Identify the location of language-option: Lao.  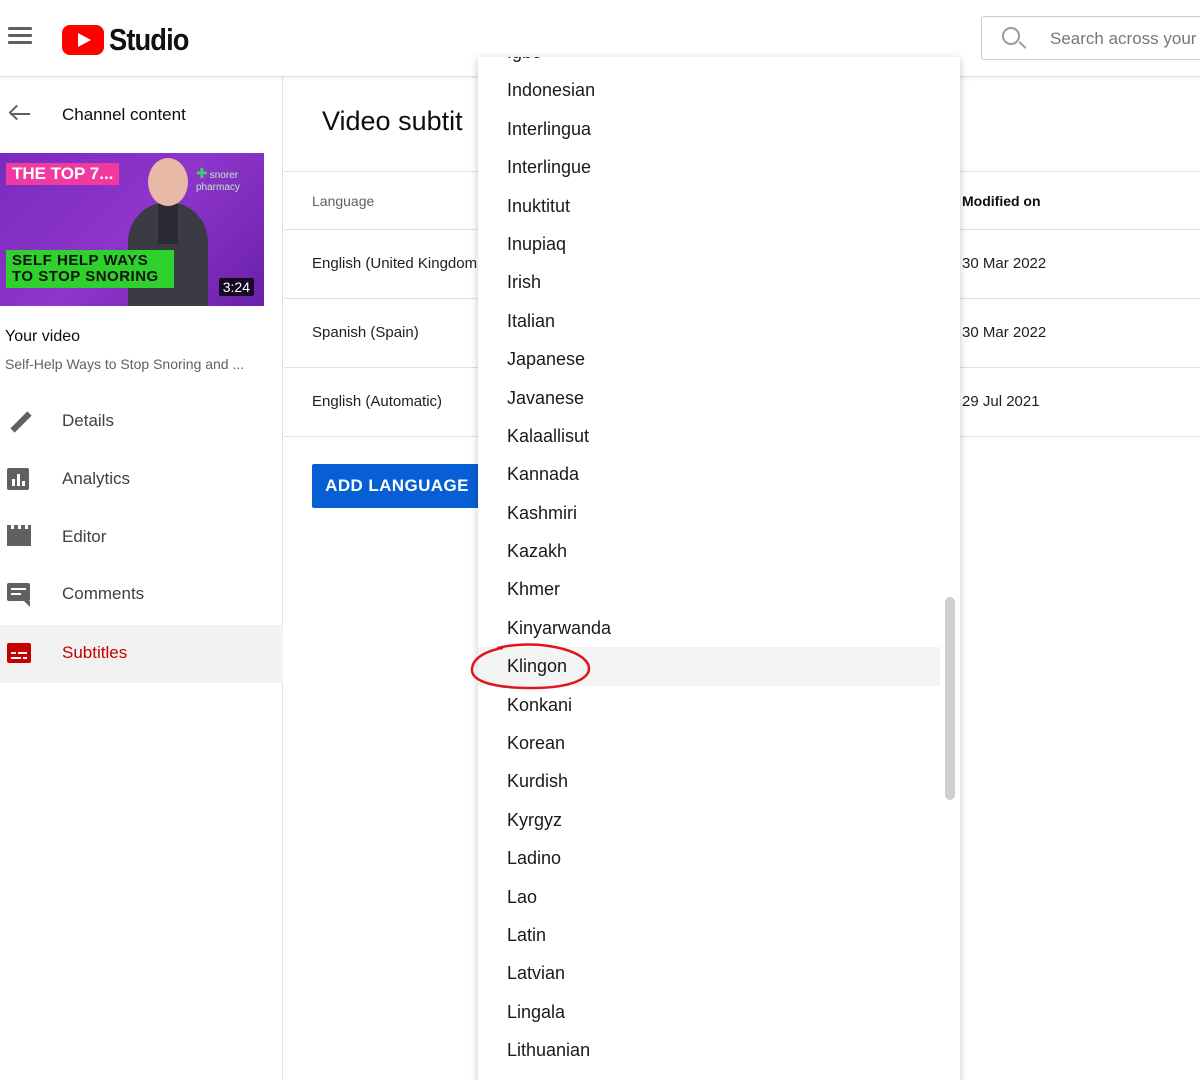
(709, 897).